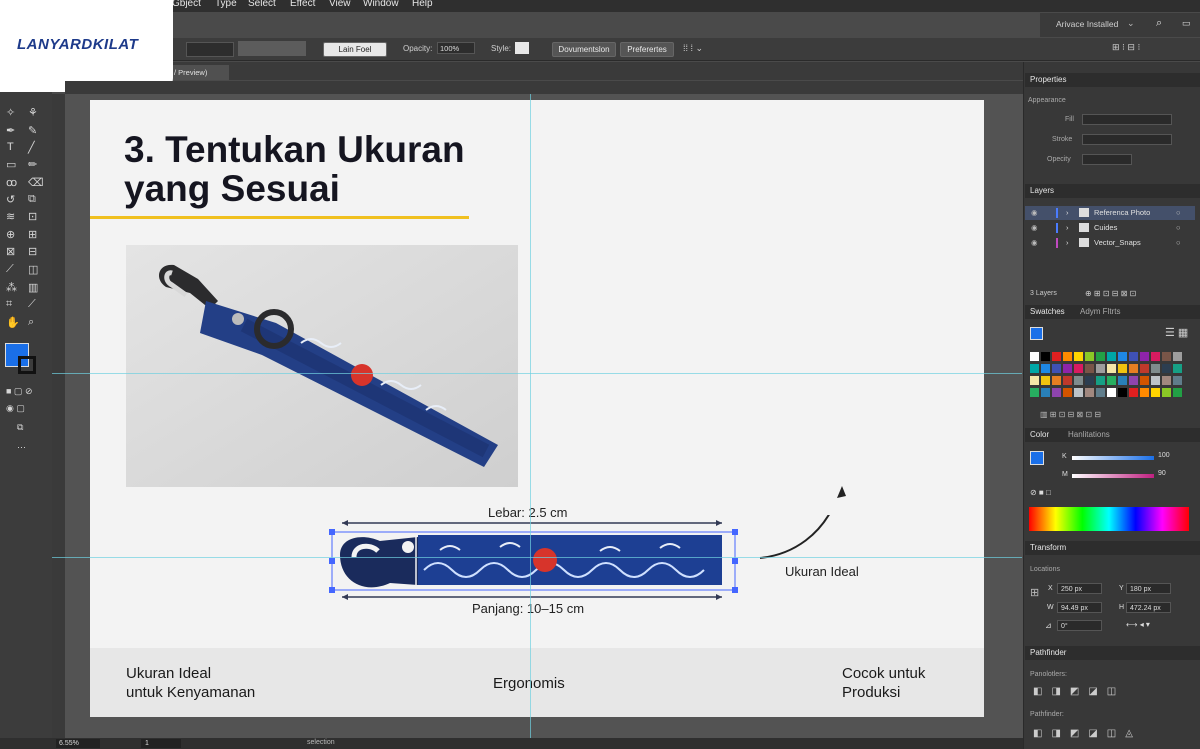 This screenshot has height=749, width=1200. I want to click on w-input: 94.49 px, so click(1079, 607).